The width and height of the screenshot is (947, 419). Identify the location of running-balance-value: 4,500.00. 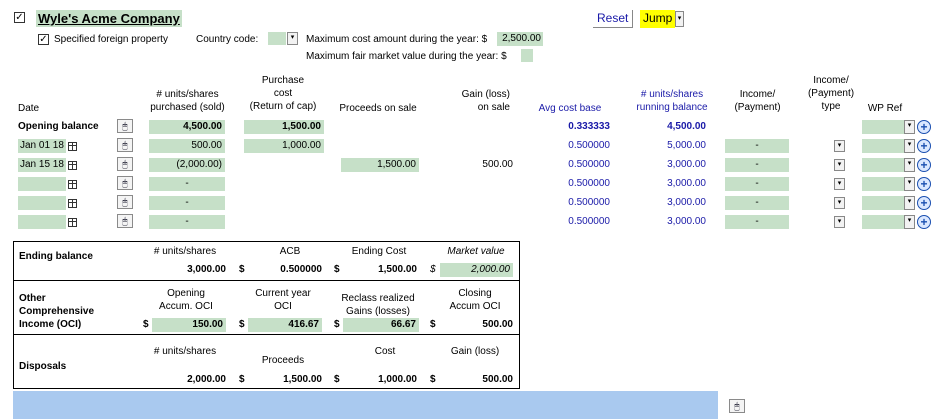
(686, 126).